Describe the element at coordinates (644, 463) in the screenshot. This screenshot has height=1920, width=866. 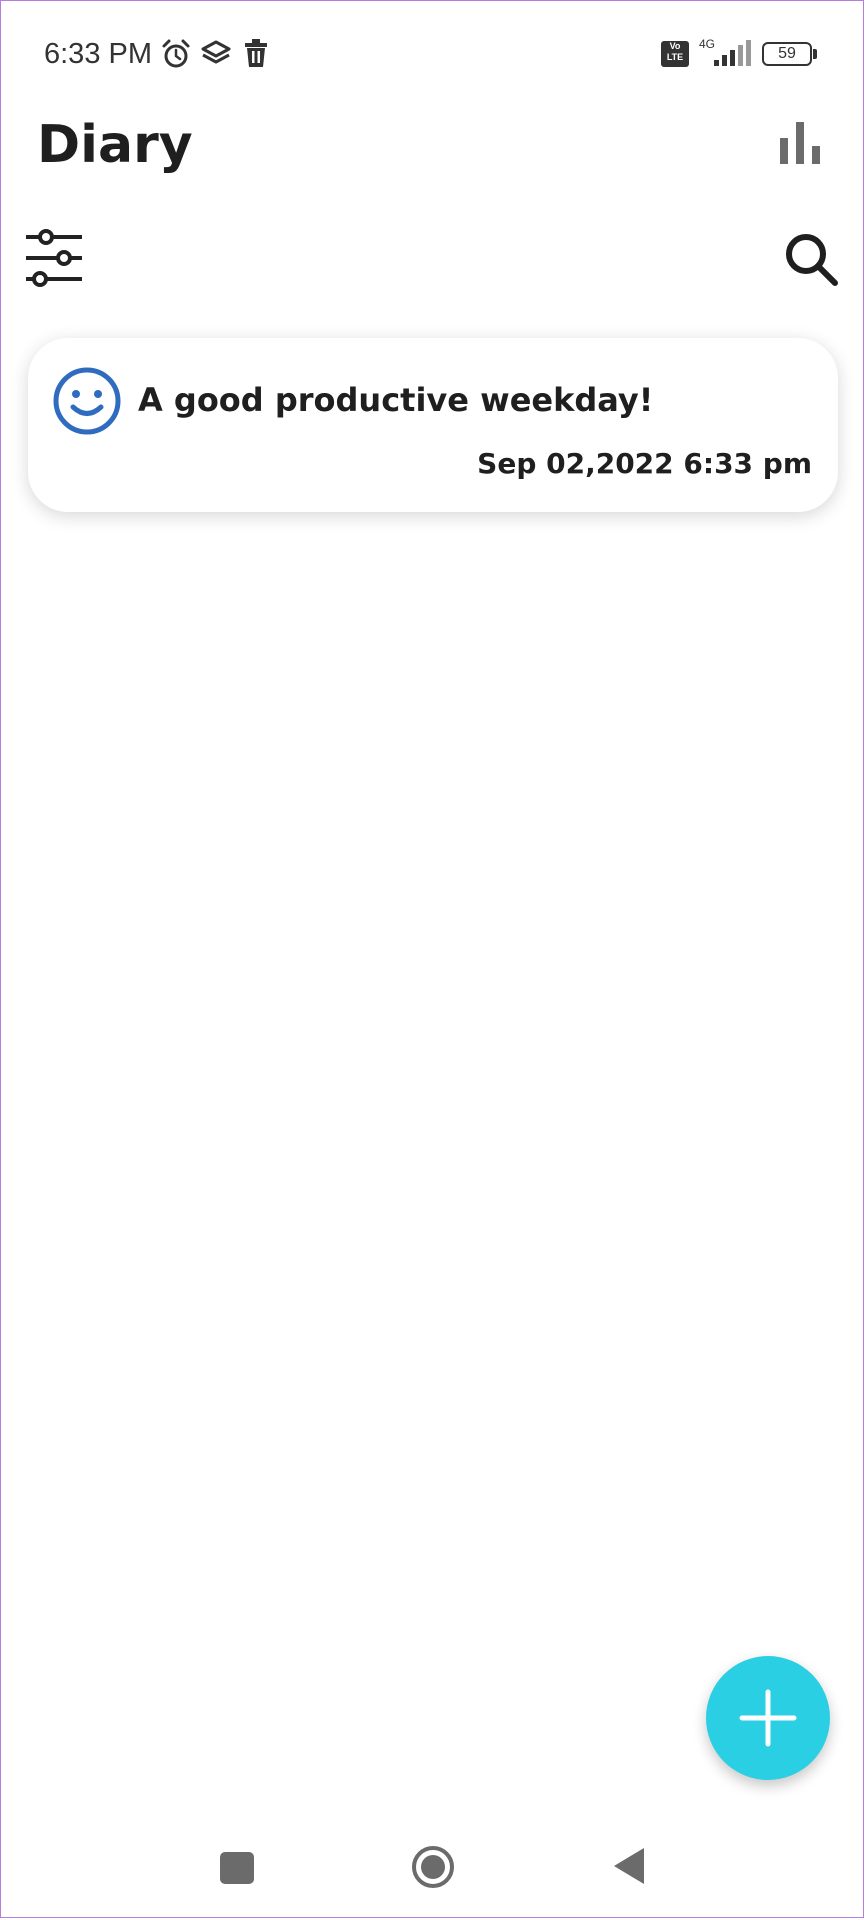
I see `entry-datetime: Sep 02,2022 6:33 pm` at that location.